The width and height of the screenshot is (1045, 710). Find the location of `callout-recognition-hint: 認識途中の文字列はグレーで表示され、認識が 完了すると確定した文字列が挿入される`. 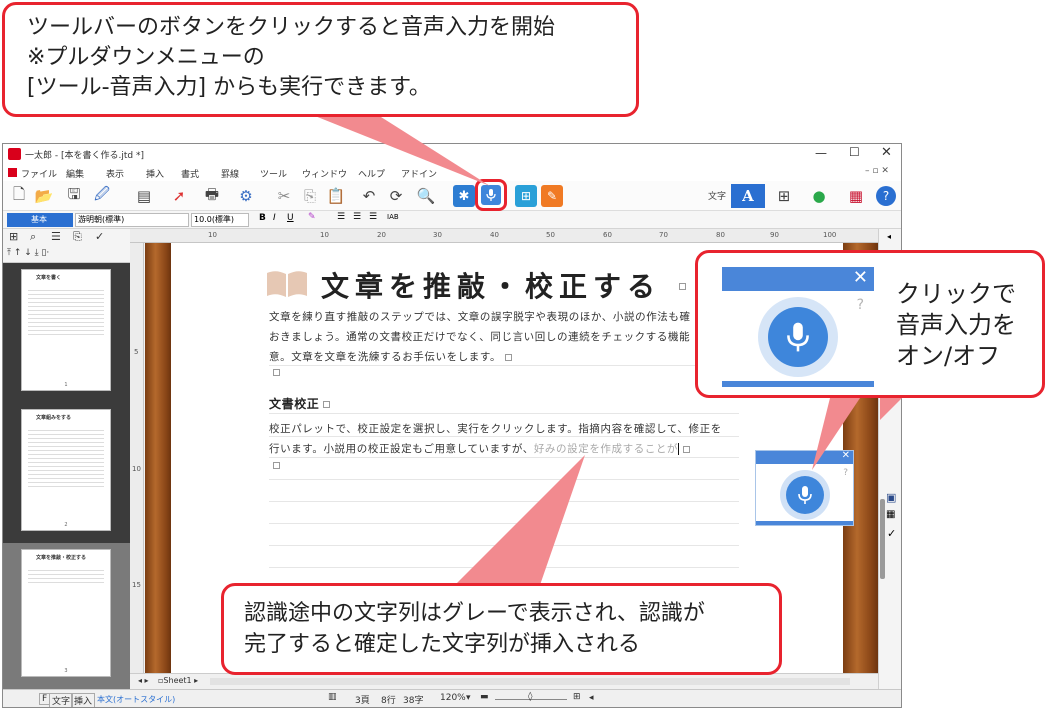

callout-recognition-hint: 認識途中の文字列はグレーで表示され、認識が 完了すると確定した文字列が挿入される is located at coordinates (501, 629).